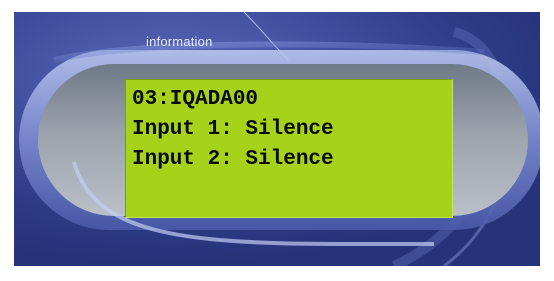  What do you see at coordinates (179, 41) in the screenshot?
I see `panel-title: information` at bounding box center [179, 41].